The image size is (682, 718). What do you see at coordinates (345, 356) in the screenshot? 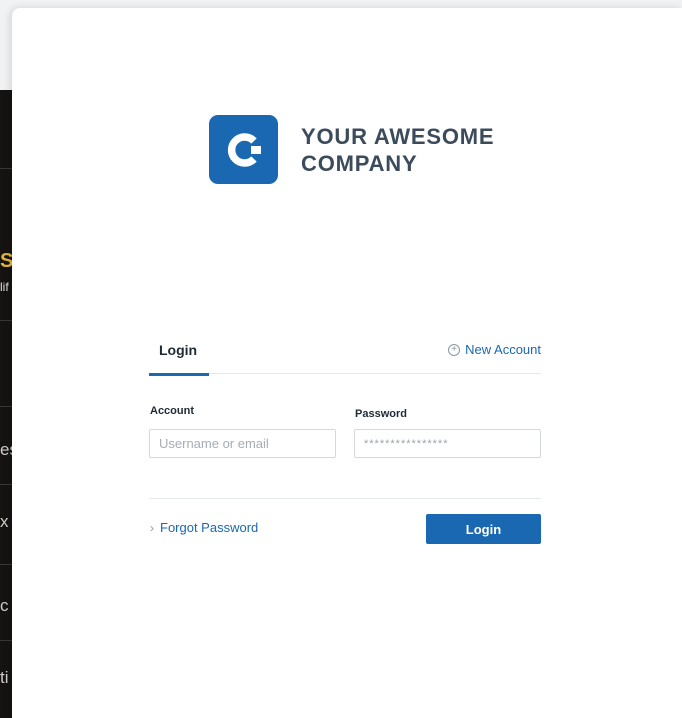
I see `auth-tabs: Login + New Account` at bounding box center [345, 356].